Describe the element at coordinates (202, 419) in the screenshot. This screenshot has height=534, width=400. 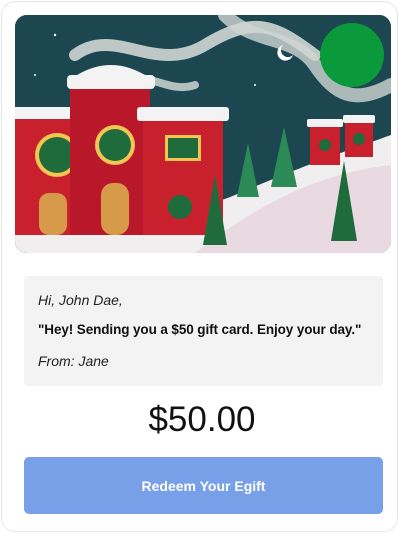
I see `gift-amount: $50.00` at that location.